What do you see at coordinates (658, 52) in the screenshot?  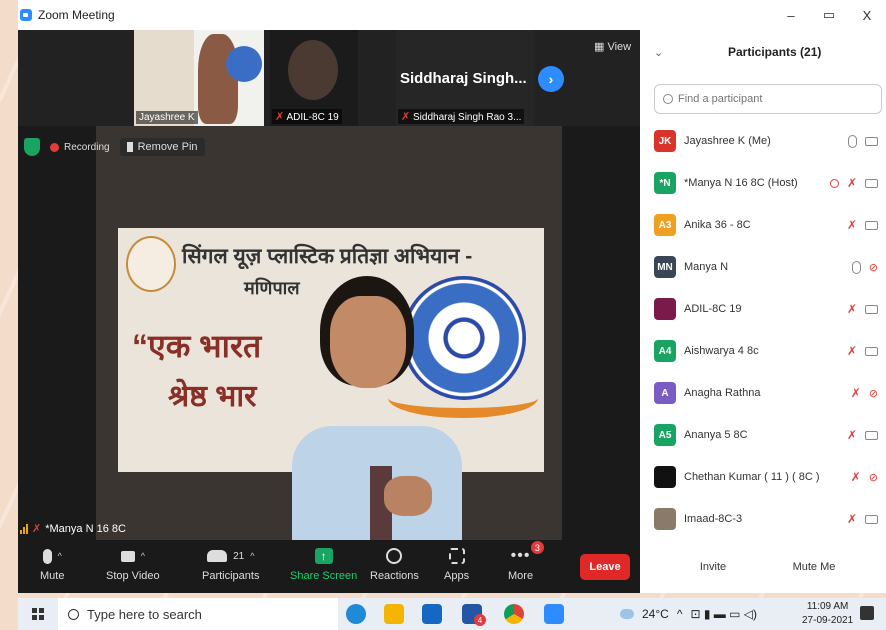 I see `chevron-down-icon: ⌄` at bounding box center [658, 52].